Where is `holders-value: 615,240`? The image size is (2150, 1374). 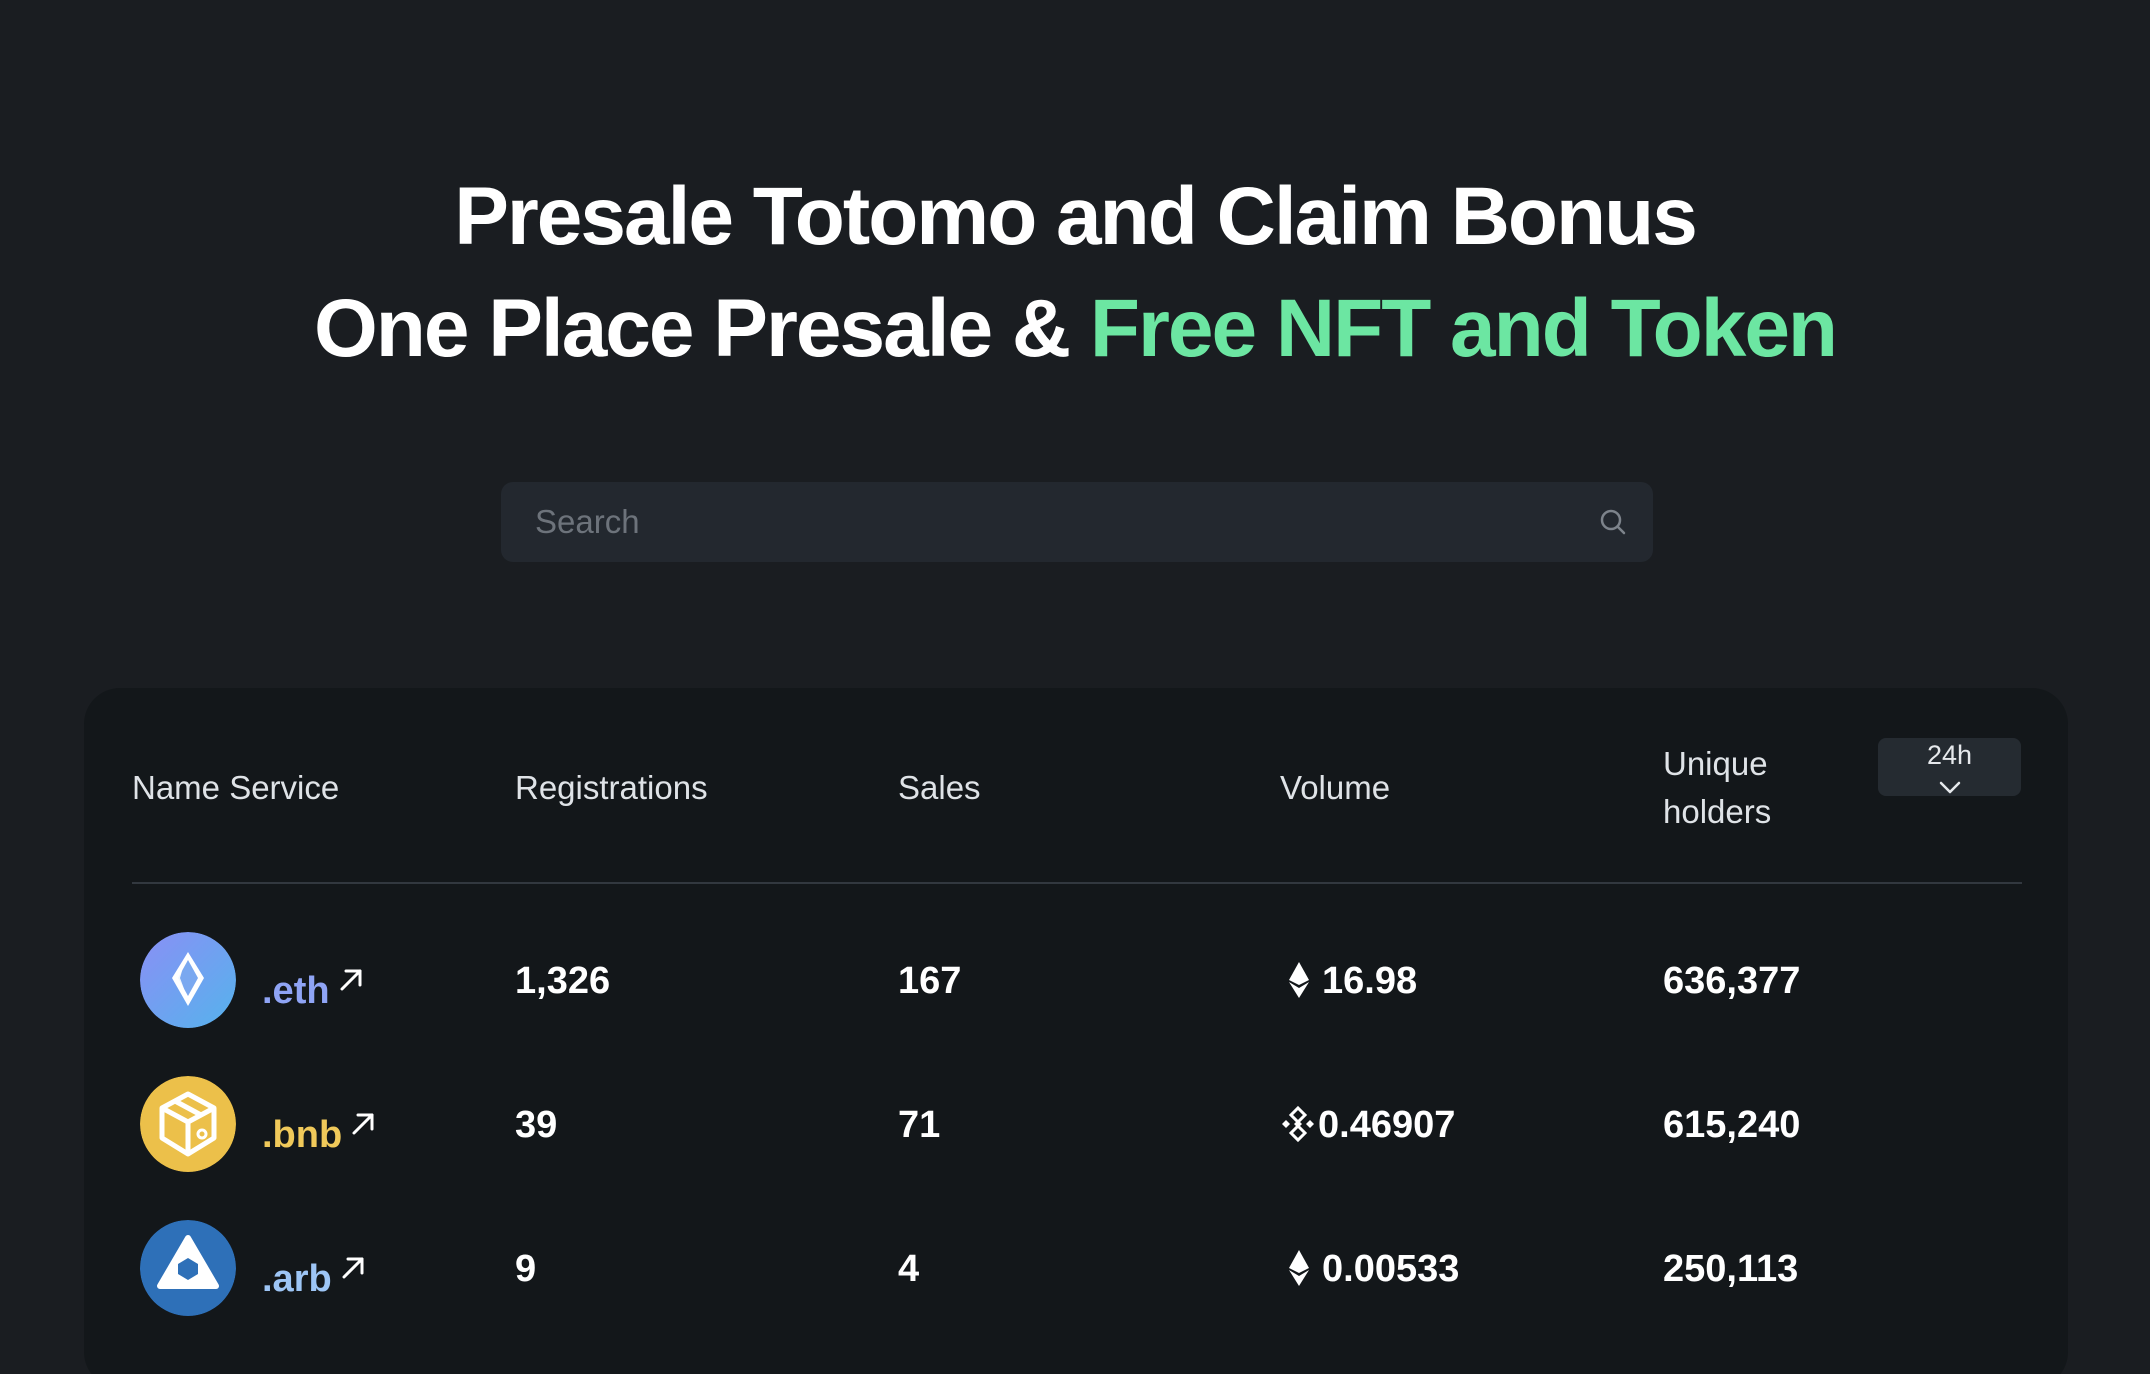
holders-value: 615,240 is located at coordinates (1732, 1125).